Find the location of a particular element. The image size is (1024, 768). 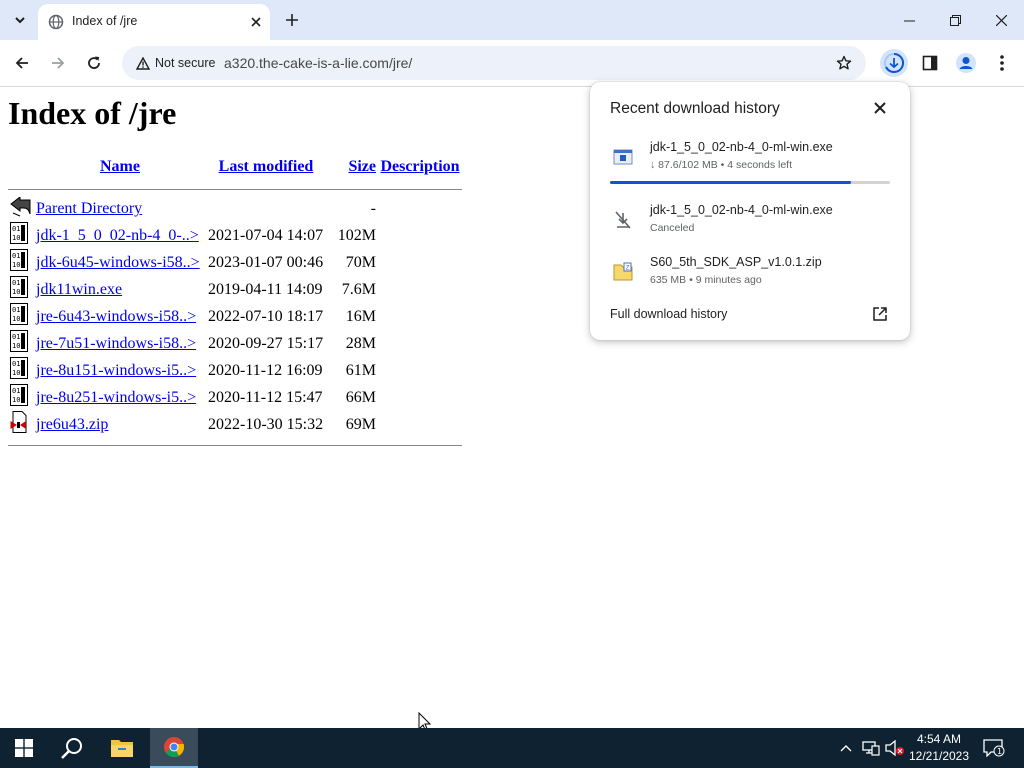

chevron-down-icon is located at coordinates (20, 20).